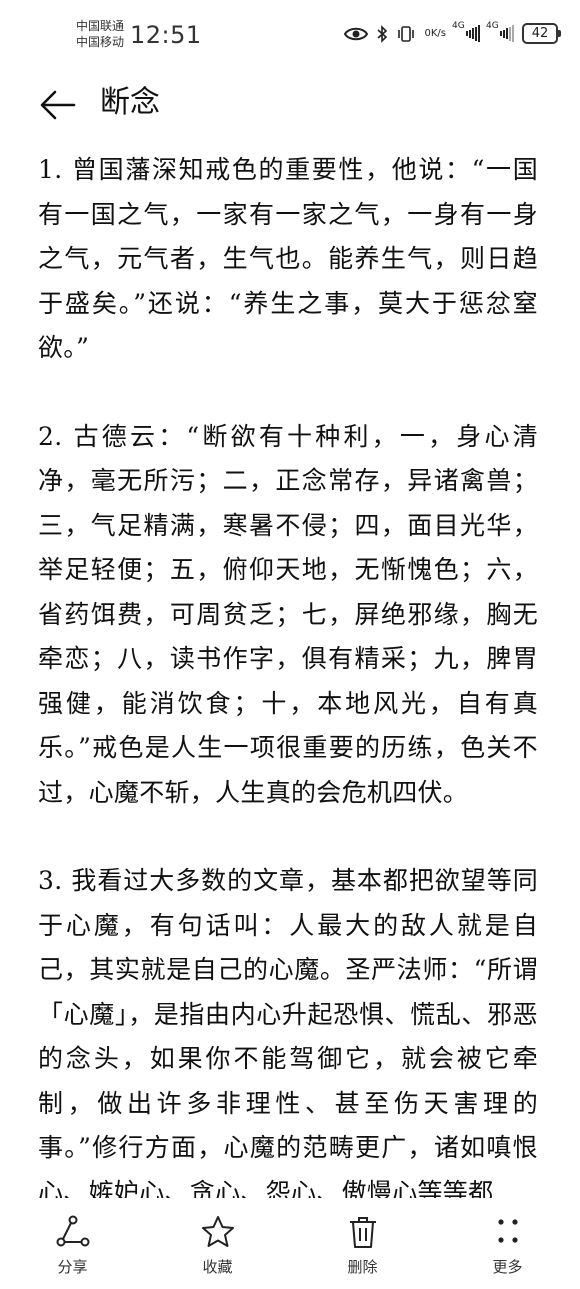 Image resolution: width=580 pixels, height=1289 pixels. Describe the element at coordinates (500, 32) in the screenshot. I see `signal-2-icon: 4G` at that location.